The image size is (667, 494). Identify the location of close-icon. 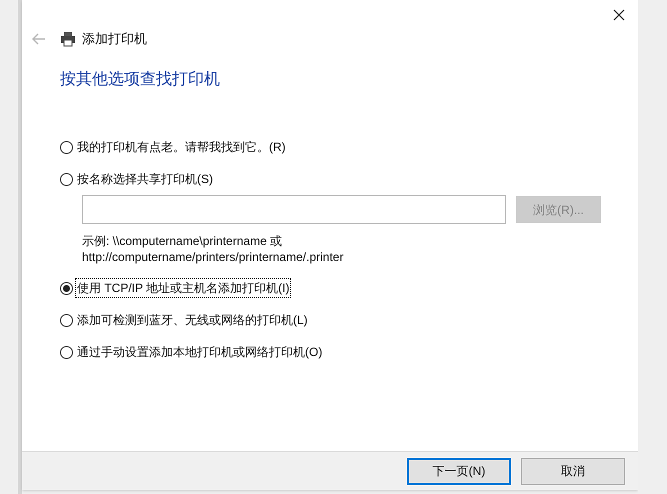
(619, 15).